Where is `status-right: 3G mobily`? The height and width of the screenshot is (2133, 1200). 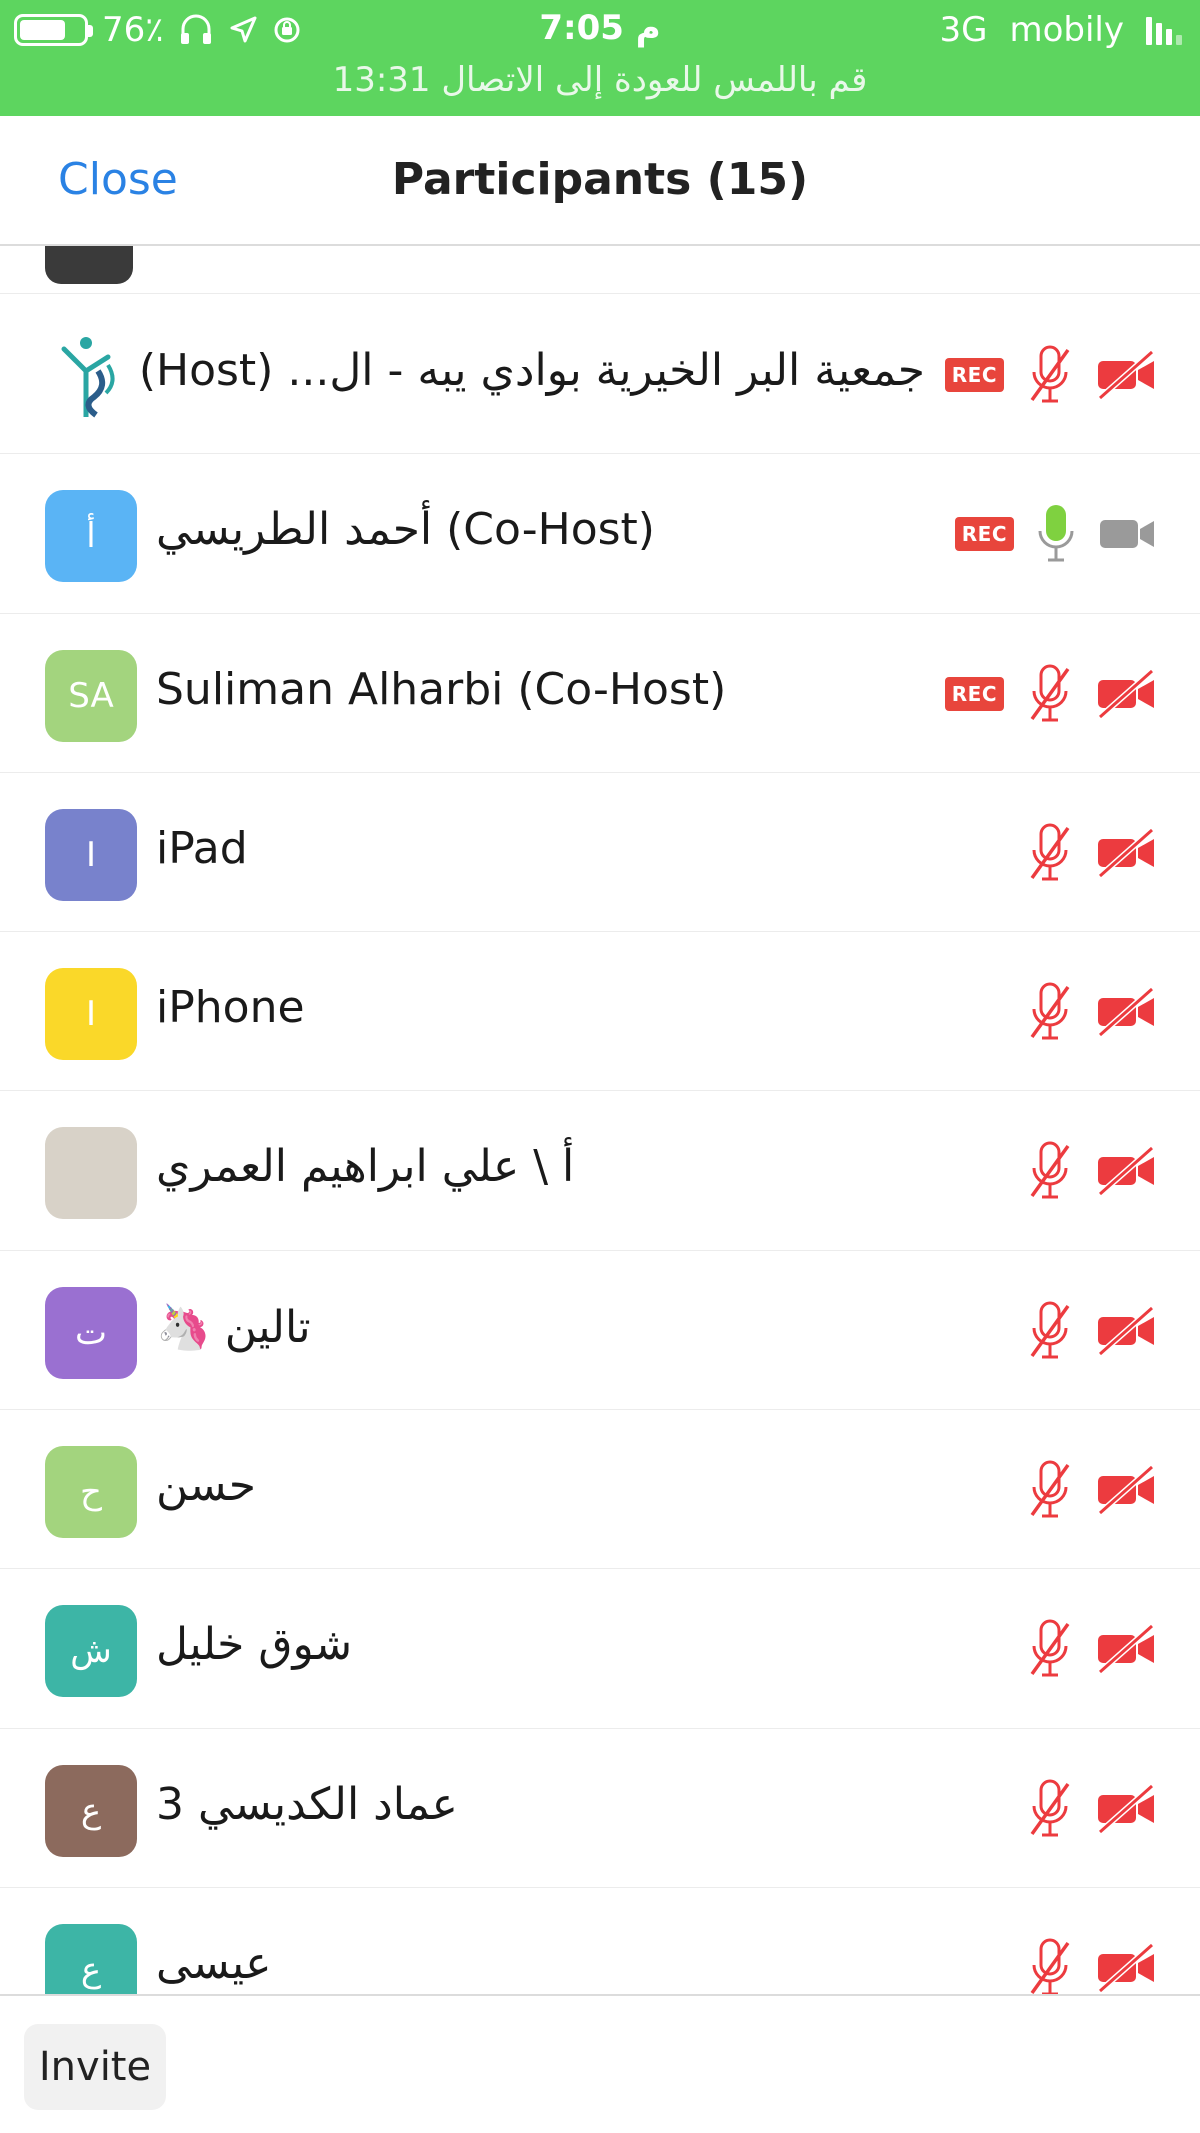 status-right: 3G mobily is located at coordinates (1060, 30).